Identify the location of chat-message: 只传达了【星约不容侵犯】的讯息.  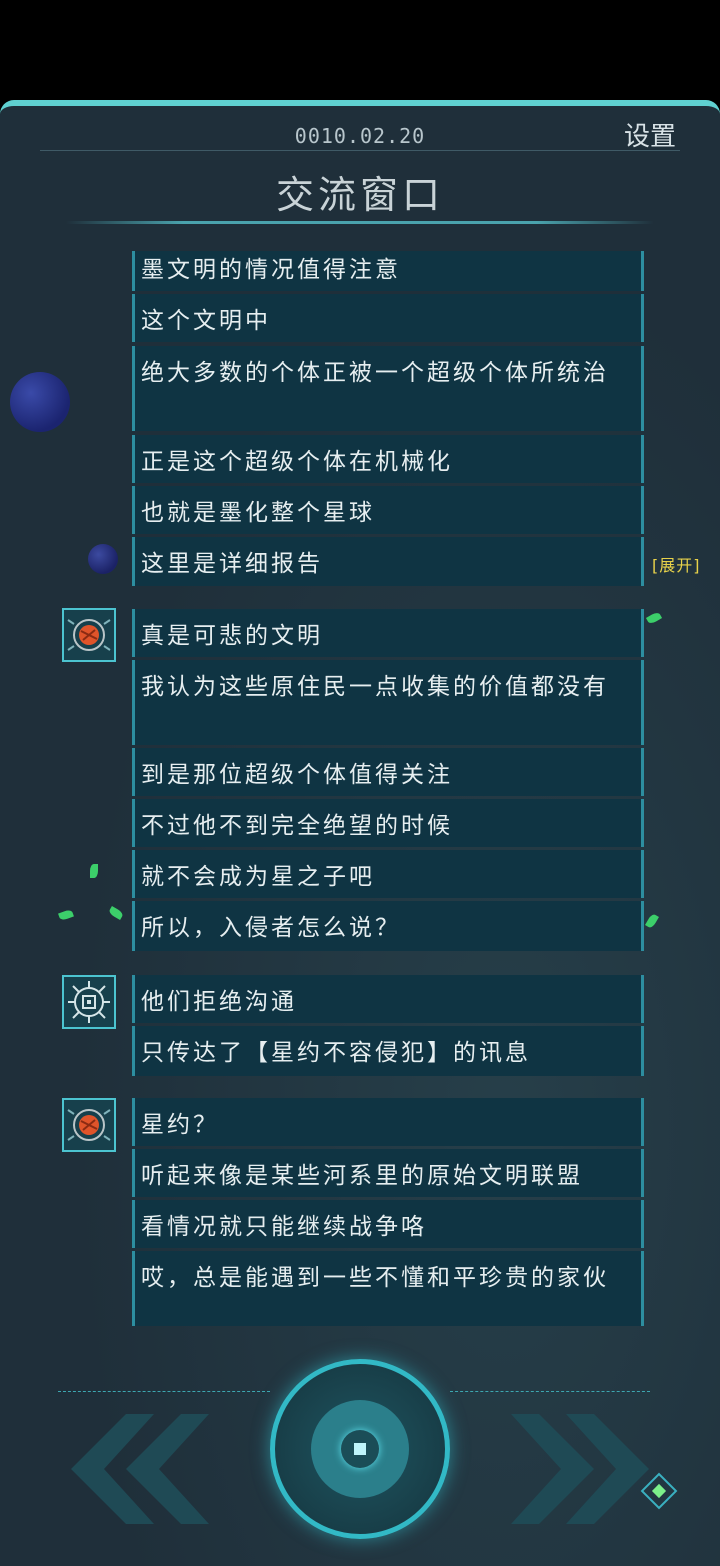
(388, 1051).